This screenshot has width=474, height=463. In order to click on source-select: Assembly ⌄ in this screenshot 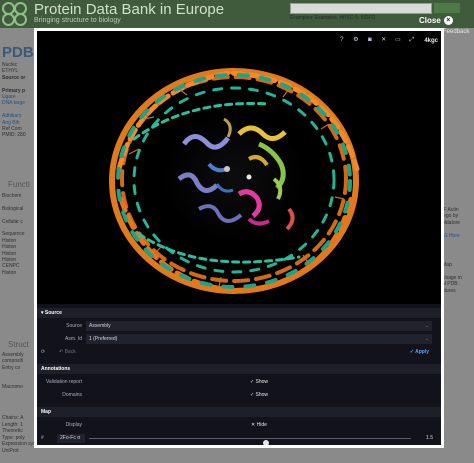, I will do `click(259, 326)`.